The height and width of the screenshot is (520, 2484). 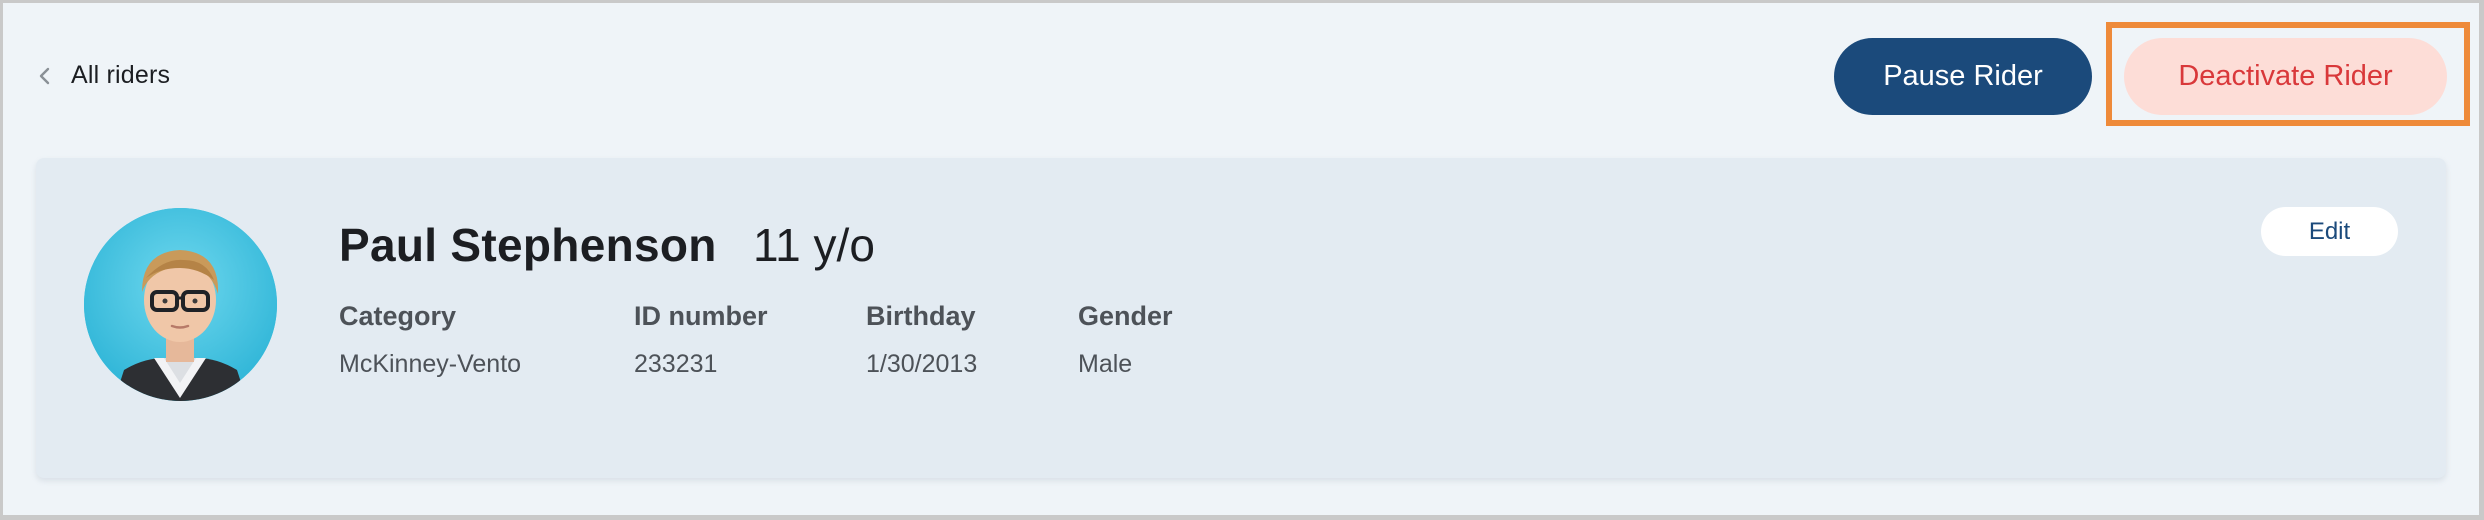 I want to click on gender-field: Gender Male, so click(x=1125, y=340).